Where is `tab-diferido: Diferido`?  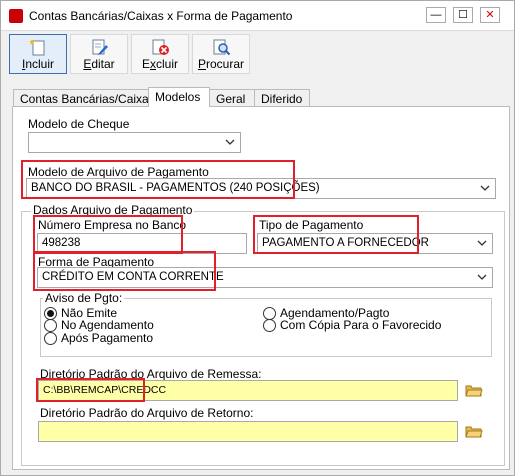
tab-diferido: Diferido is located at coordinates (282, 98).